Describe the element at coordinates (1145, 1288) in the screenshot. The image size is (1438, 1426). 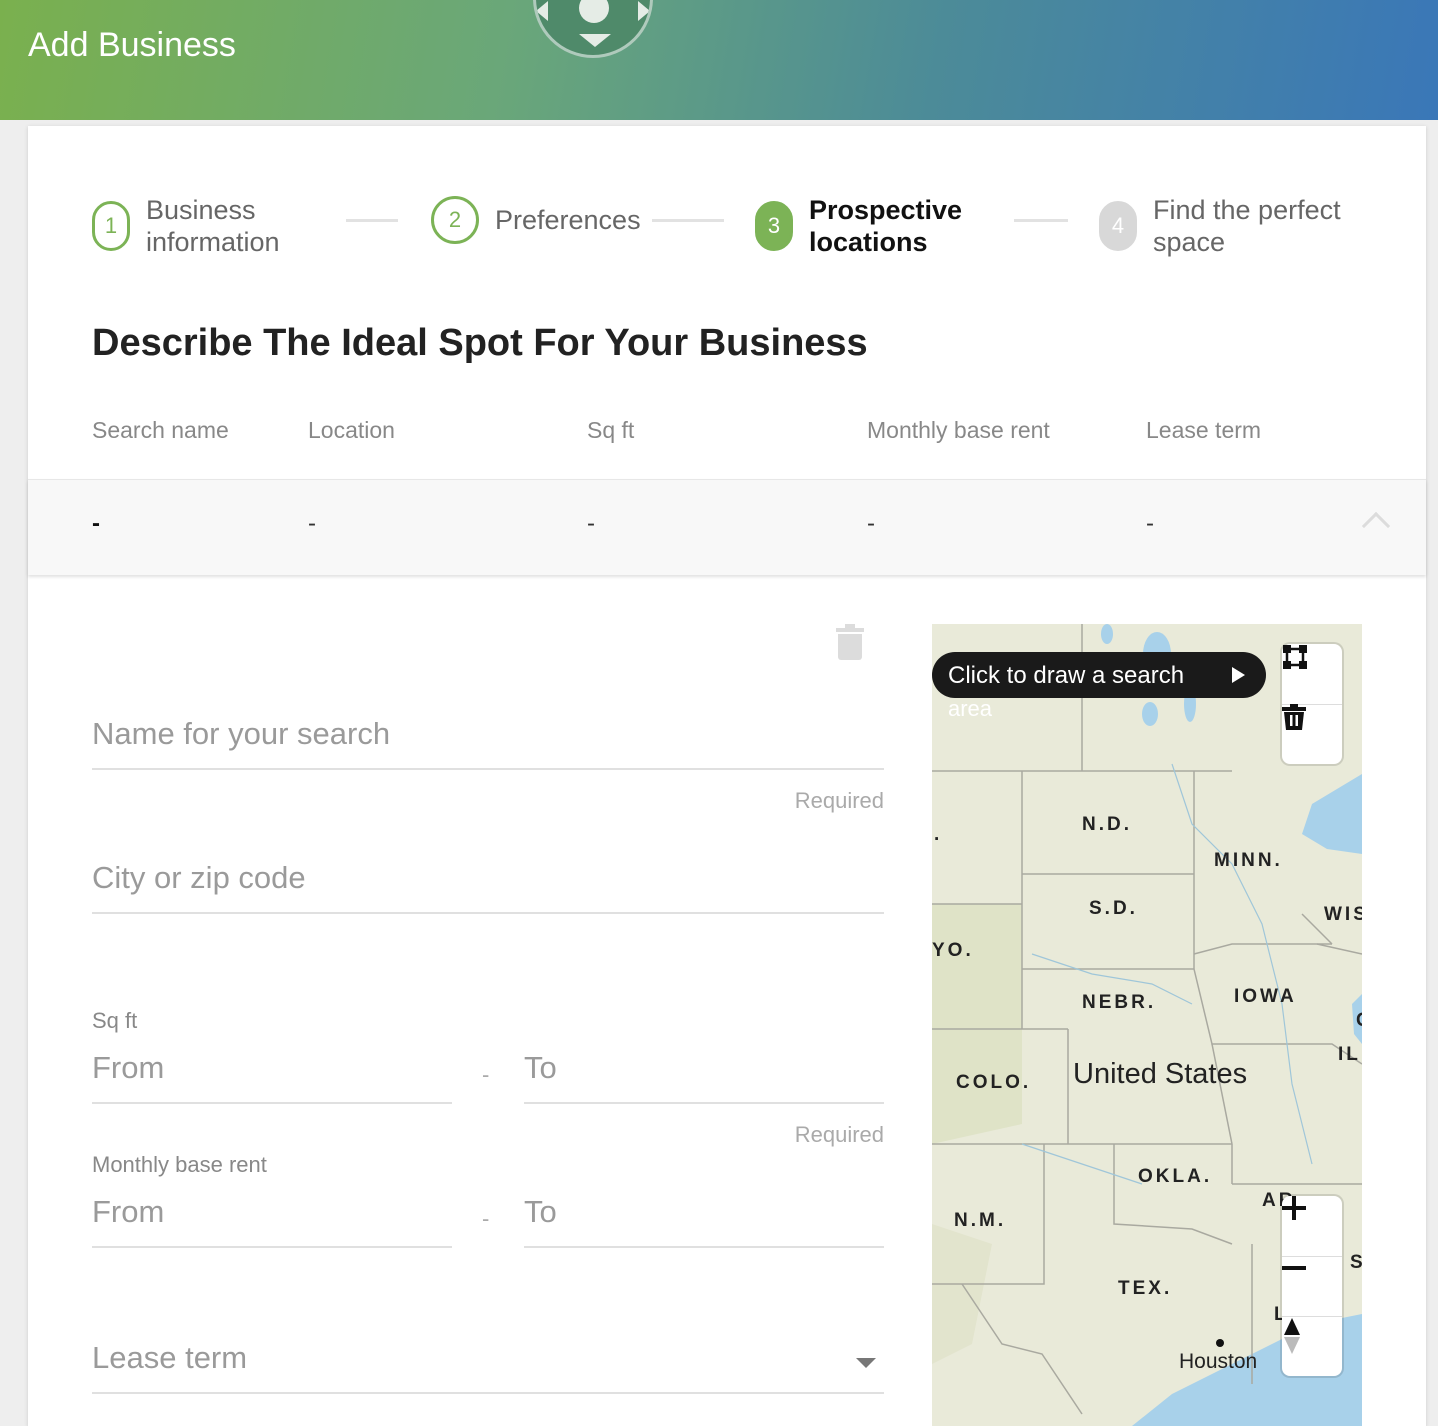
I see `state-label-tex: TEX.` at that location.